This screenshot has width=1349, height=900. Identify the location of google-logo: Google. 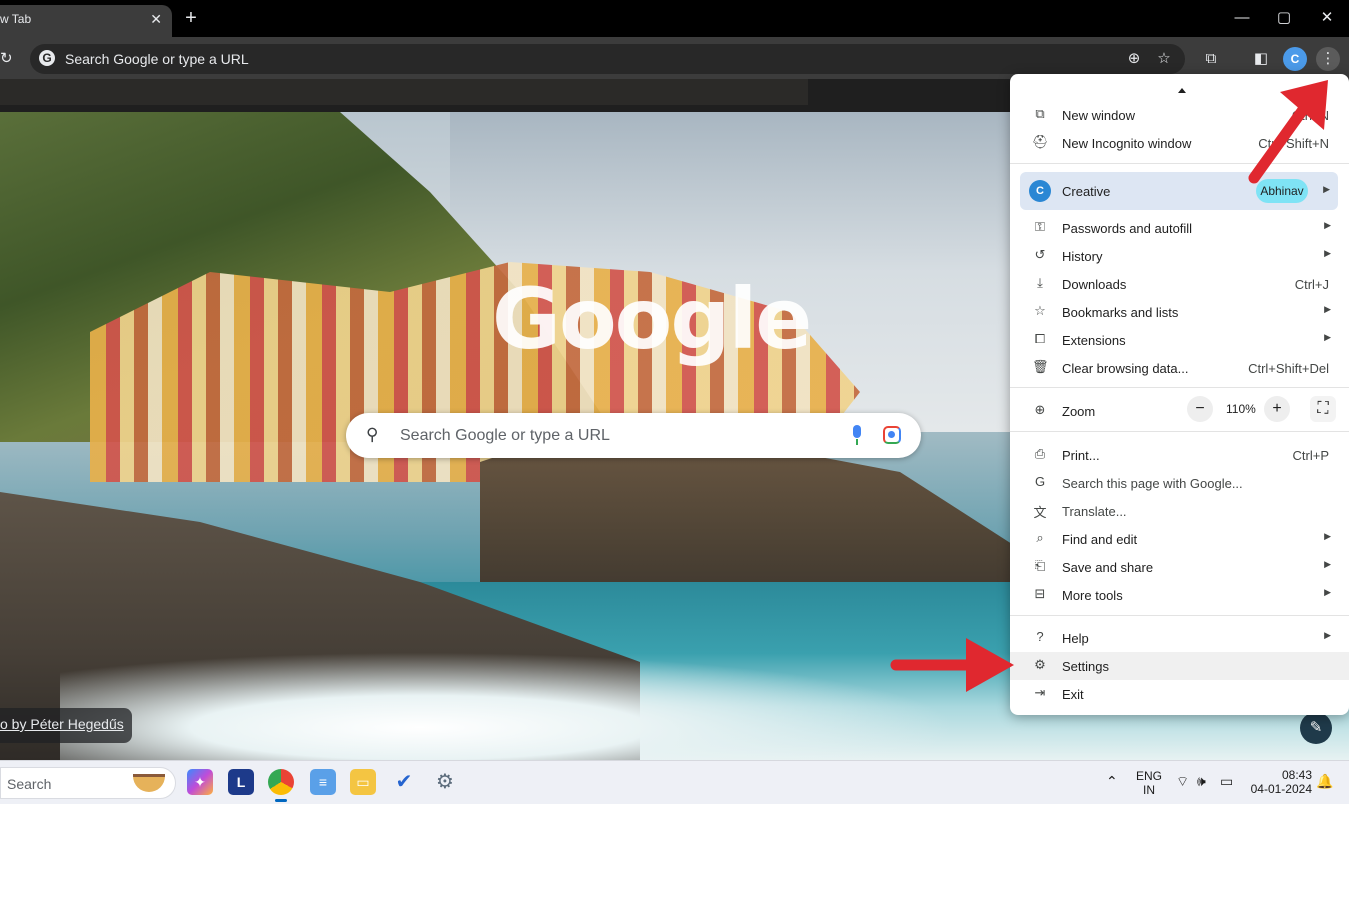
(652, 319).